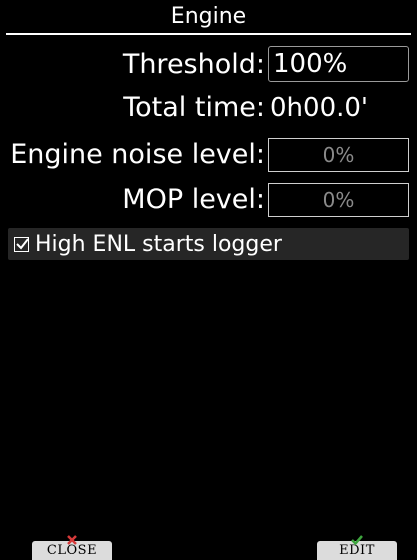 The height and width of the screenshot is (560, 417). I want to click on total-time-value: 0h00.0', so click(319, 108).